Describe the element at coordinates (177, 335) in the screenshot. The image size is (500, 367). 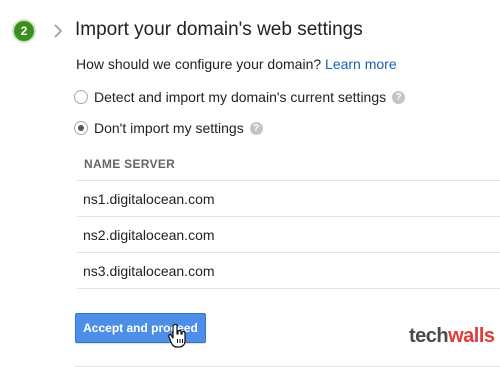
I see `hand-cursor-icon` at that location.